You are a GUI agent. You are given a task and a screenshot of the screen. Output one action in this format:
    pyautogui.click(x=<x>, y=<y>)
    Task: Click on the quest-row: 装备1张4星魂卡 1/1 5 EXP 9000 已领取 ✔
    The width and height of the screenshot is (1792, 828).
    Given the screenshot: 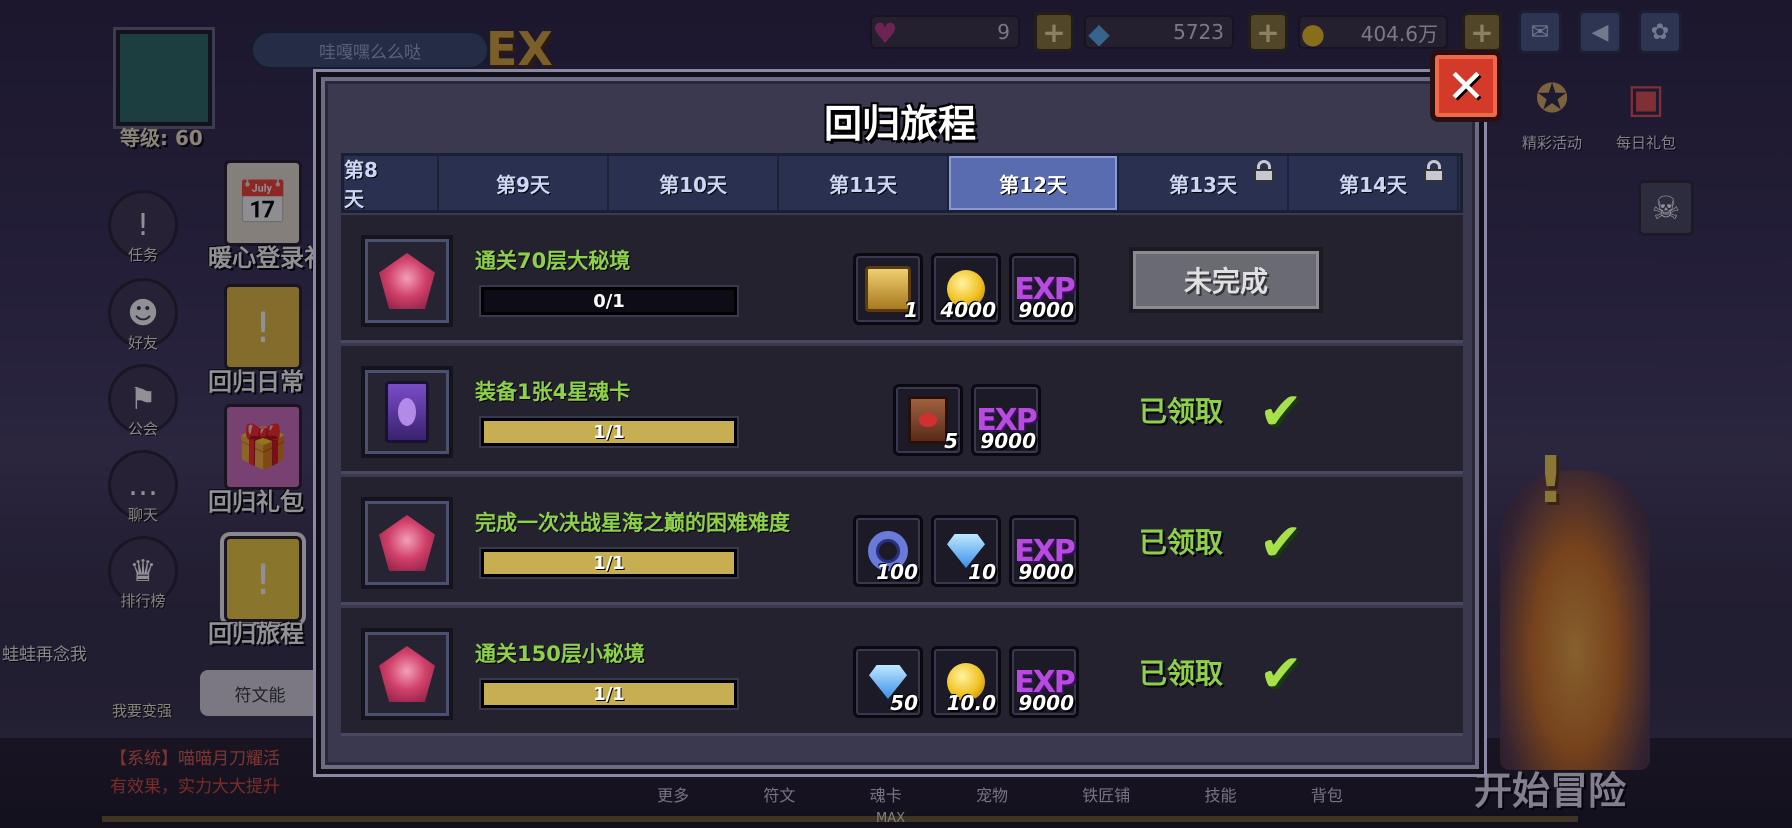 What is the action you would take?
    pyautogui.click(x=902, y=410)
    